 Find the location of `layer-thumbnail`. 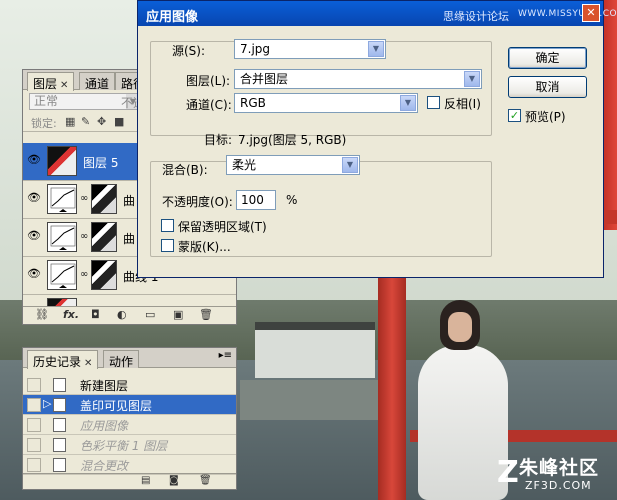

layer-thumbnail is located at coordinates (62, 161).